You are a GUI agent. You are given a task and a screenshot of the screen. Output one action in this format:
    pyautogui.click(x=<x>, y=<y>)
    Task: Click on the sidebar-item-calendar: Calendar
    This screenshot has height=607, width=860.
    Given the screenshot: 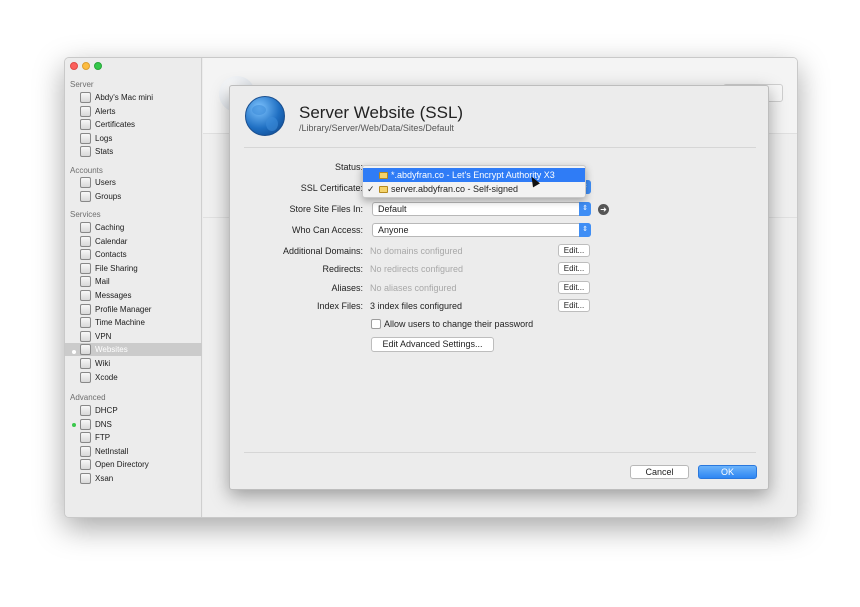 What is the action you would take?
    pyautogui.click(x=133, y=241)
    